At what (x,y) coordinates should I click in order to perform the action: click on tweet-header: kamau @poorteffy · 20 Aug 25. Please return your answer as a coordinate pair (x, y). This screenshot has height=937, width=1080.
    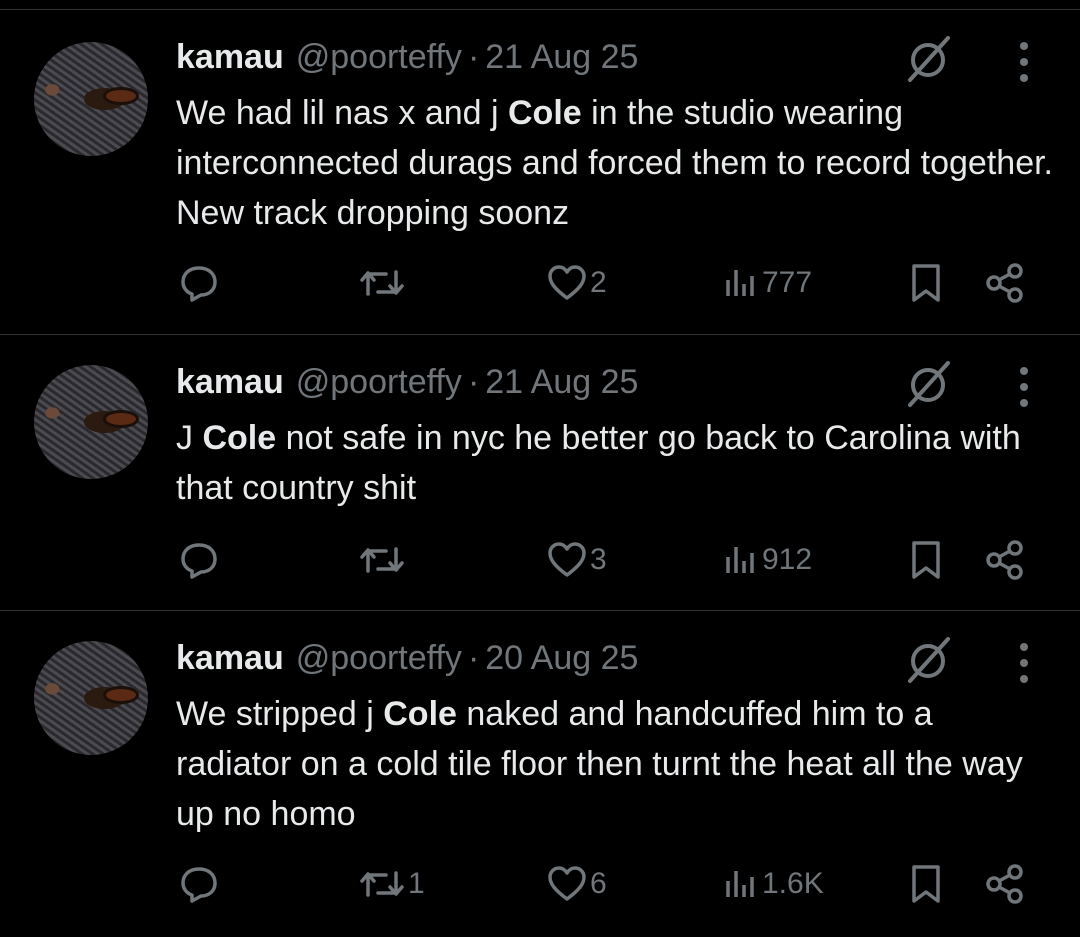
    Looking at the image, I should click on (407, 658).